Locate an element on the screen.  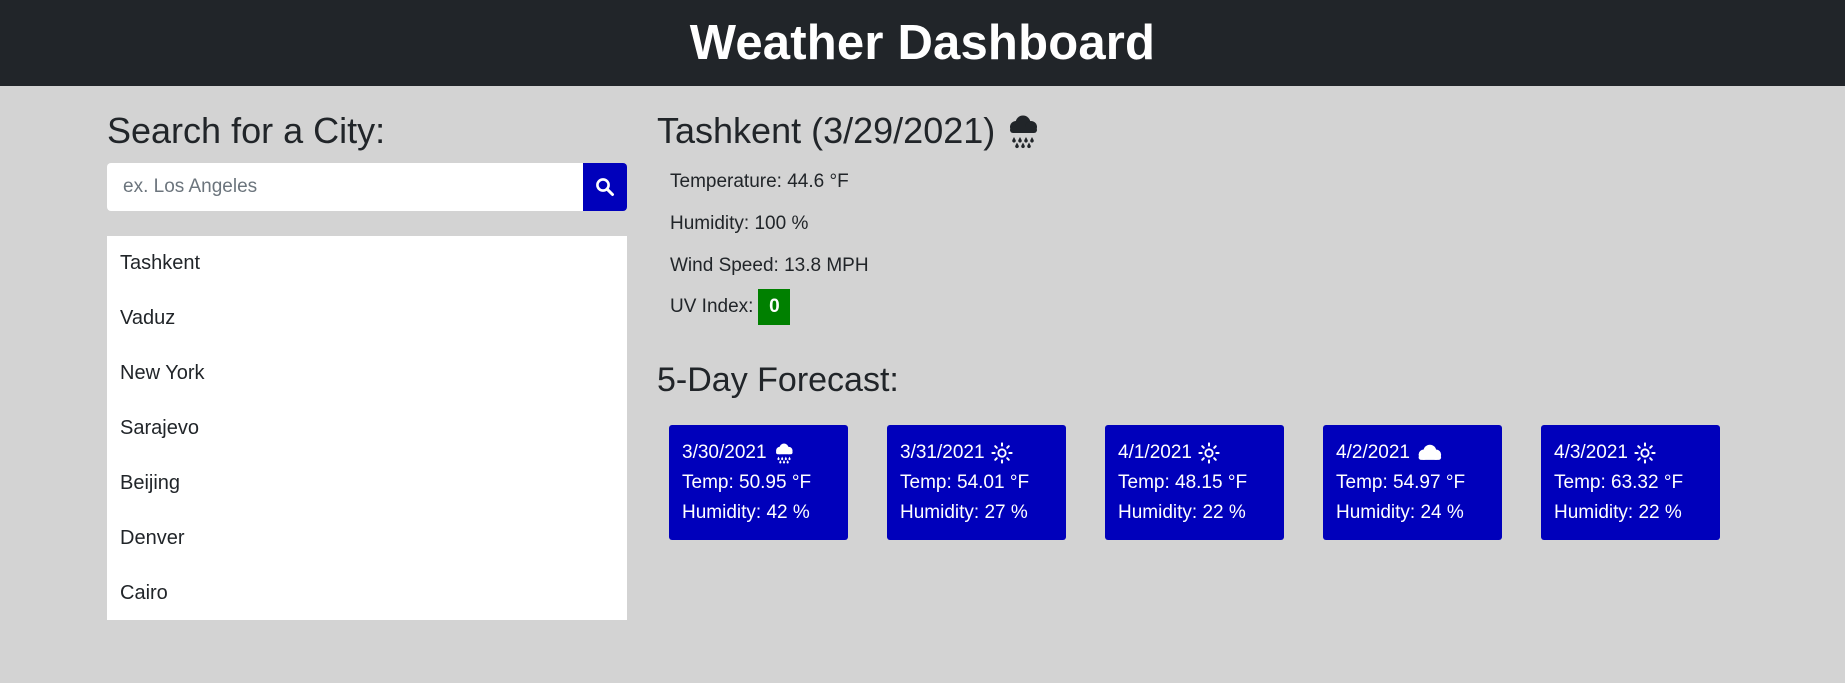
forecast-card: 4/3/2021 Temp: 63.32 °F Humidity: 22 % is located at coordinates (1630, 482).